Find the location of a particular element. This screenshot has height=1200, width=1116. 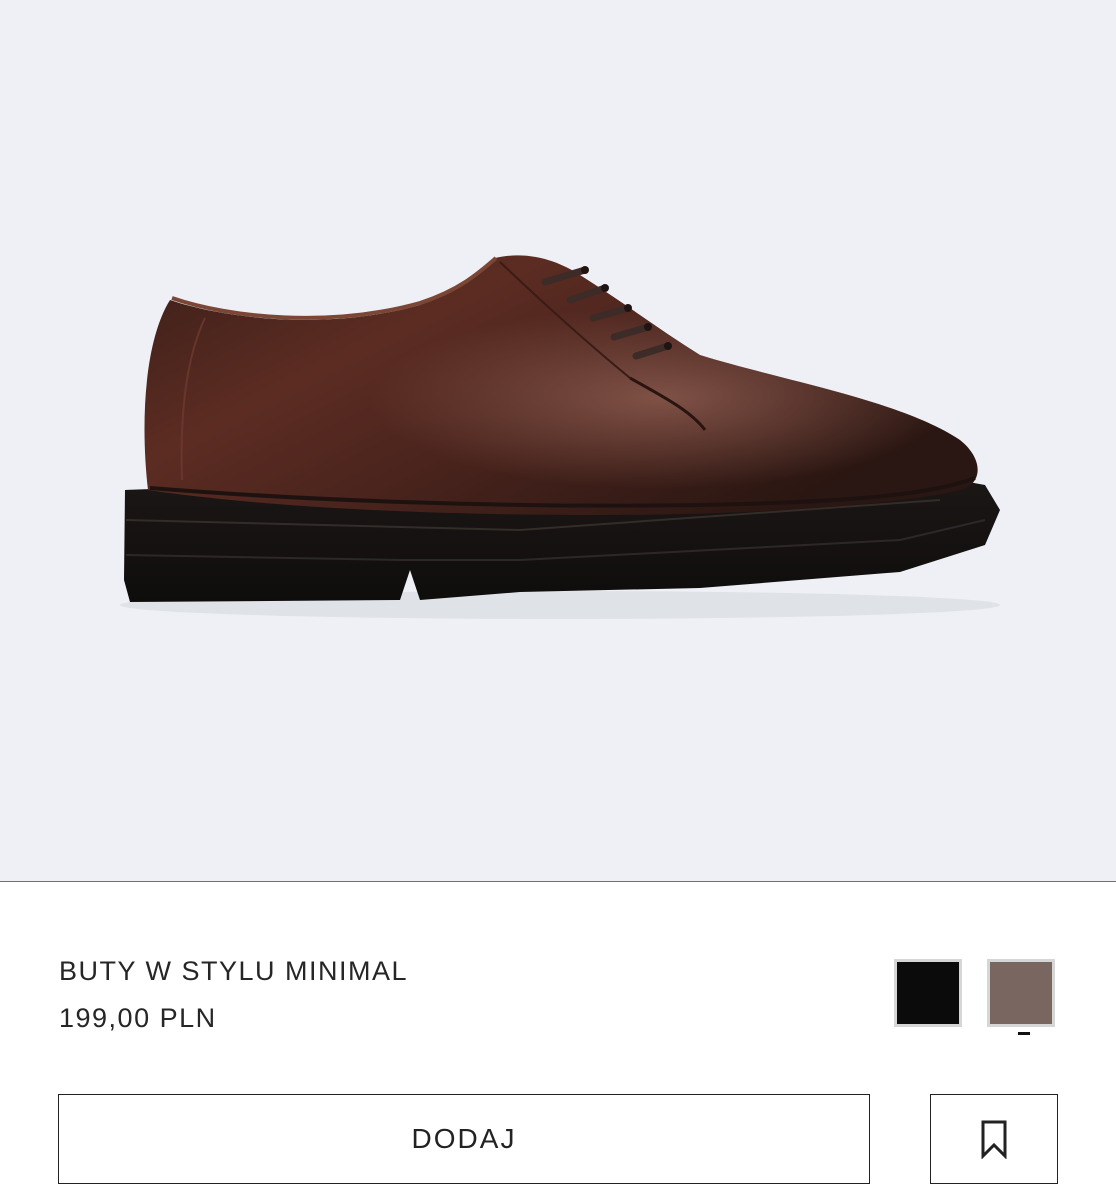

add-to-cart-button: DODAJ is located at coordinates (464, 1139).